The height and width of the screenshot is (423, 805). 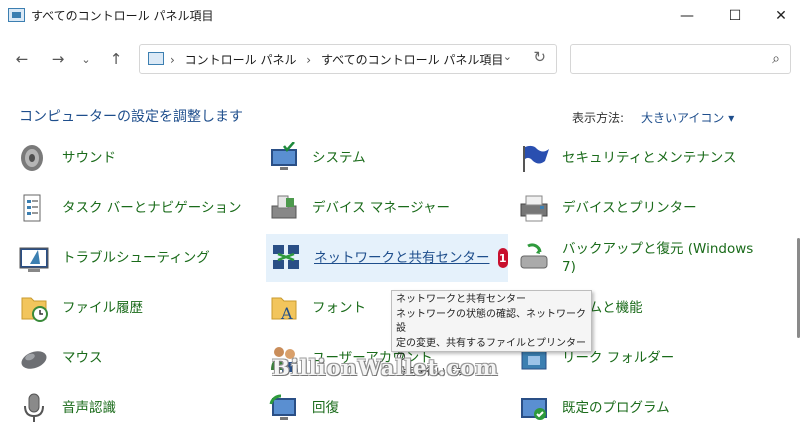 I want to click on item-network-sharing-center: ネットワークと共有センター 1, so click(x=387, y=258).